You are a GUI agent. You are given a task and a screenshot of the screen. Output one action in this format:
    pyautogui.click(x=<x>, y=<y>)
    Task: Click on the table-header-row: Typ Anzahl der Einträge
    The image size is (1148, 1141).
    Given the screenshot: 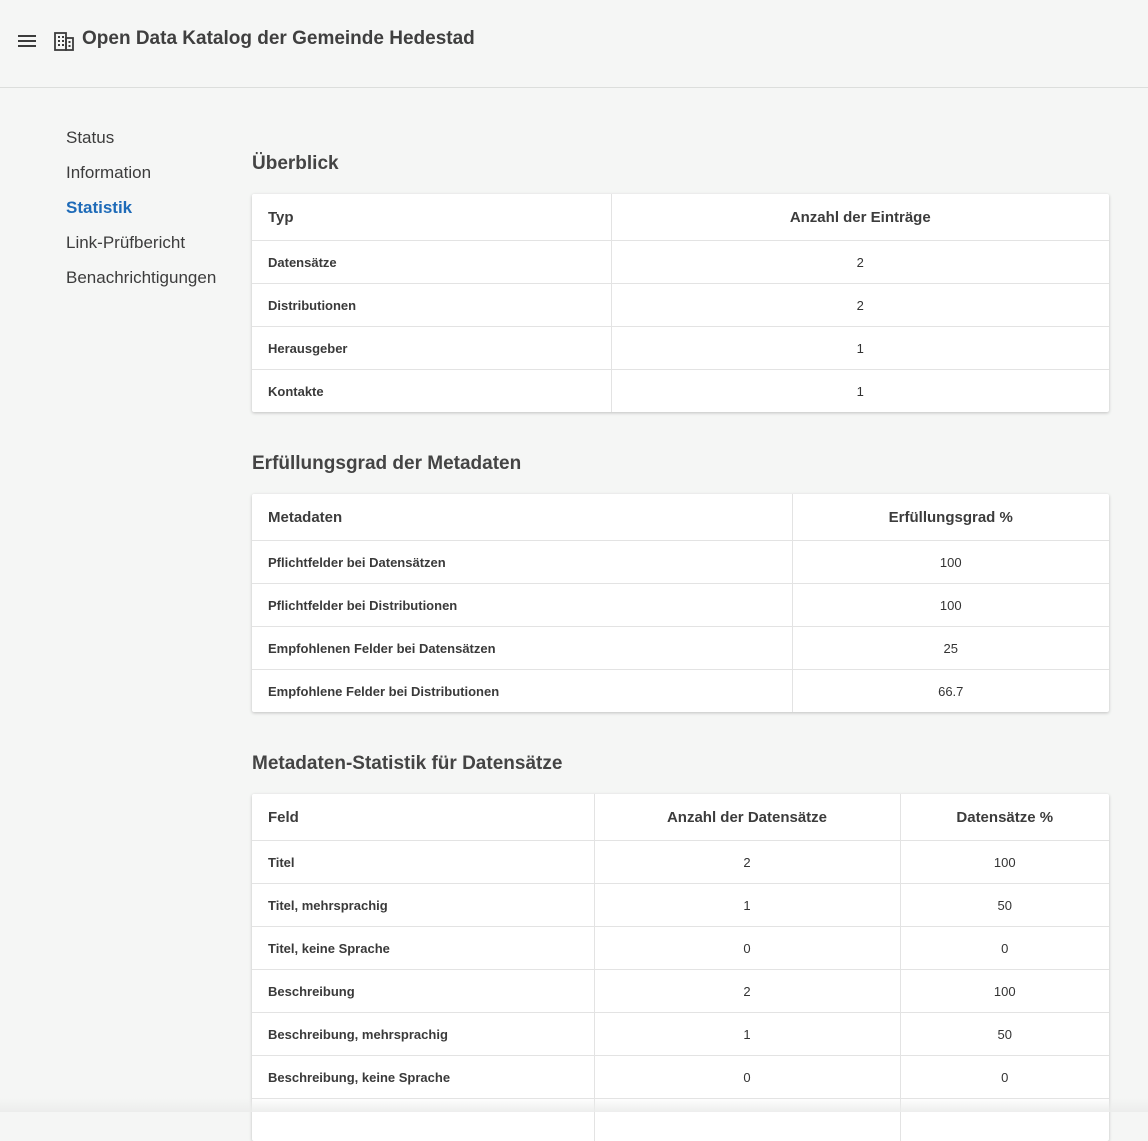 What is the action you would take?
    pyautogui.click(x=680, y=217)
    